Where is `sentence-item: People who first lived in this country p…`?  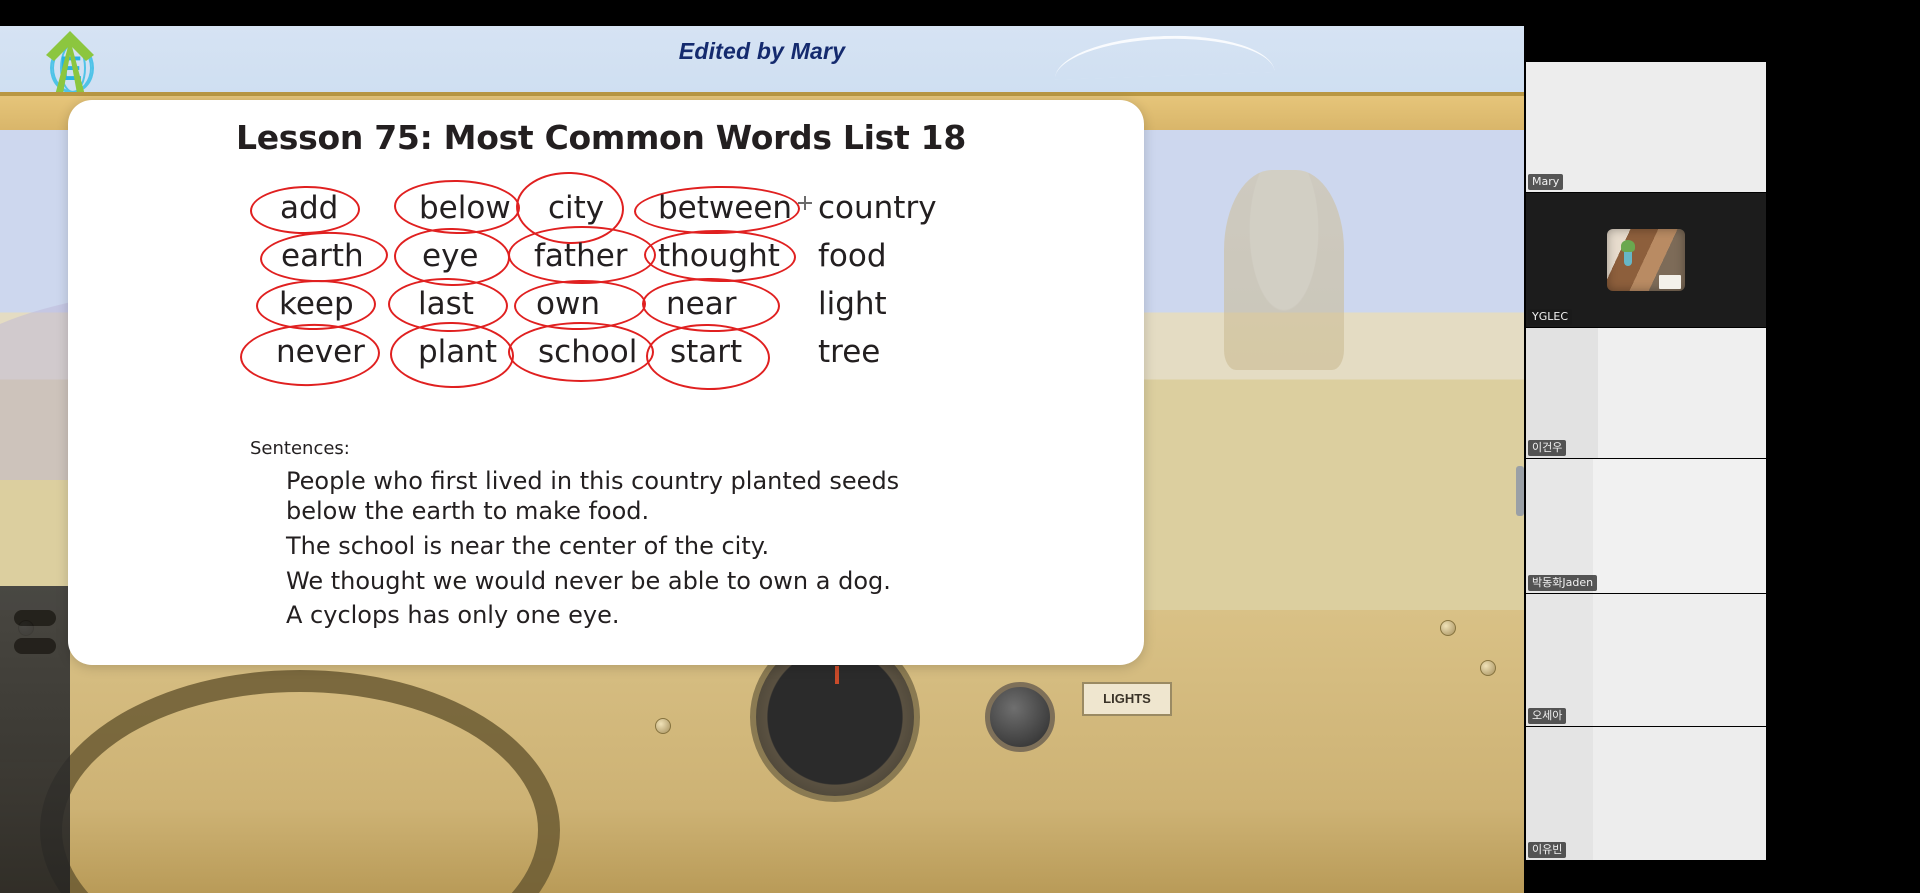 sentence-item: People who first lived in this country p… is located at coordinates (698, 496).